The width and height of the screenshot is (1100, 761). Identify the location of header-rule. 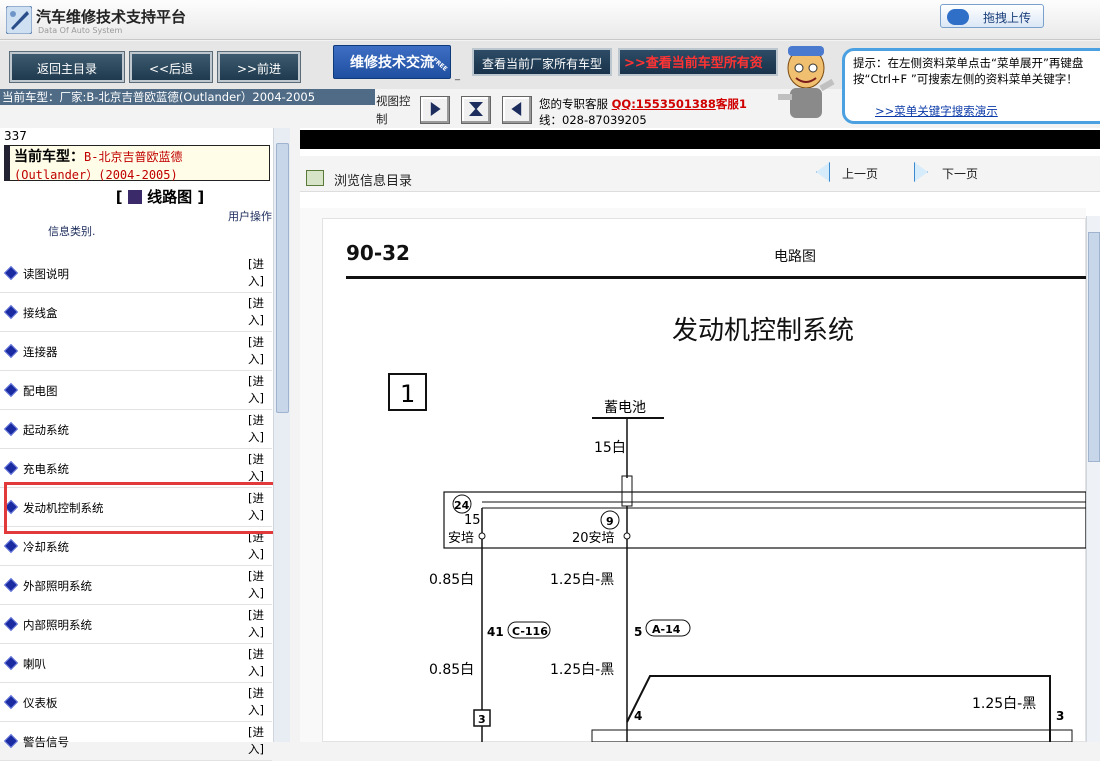
(716, 277).